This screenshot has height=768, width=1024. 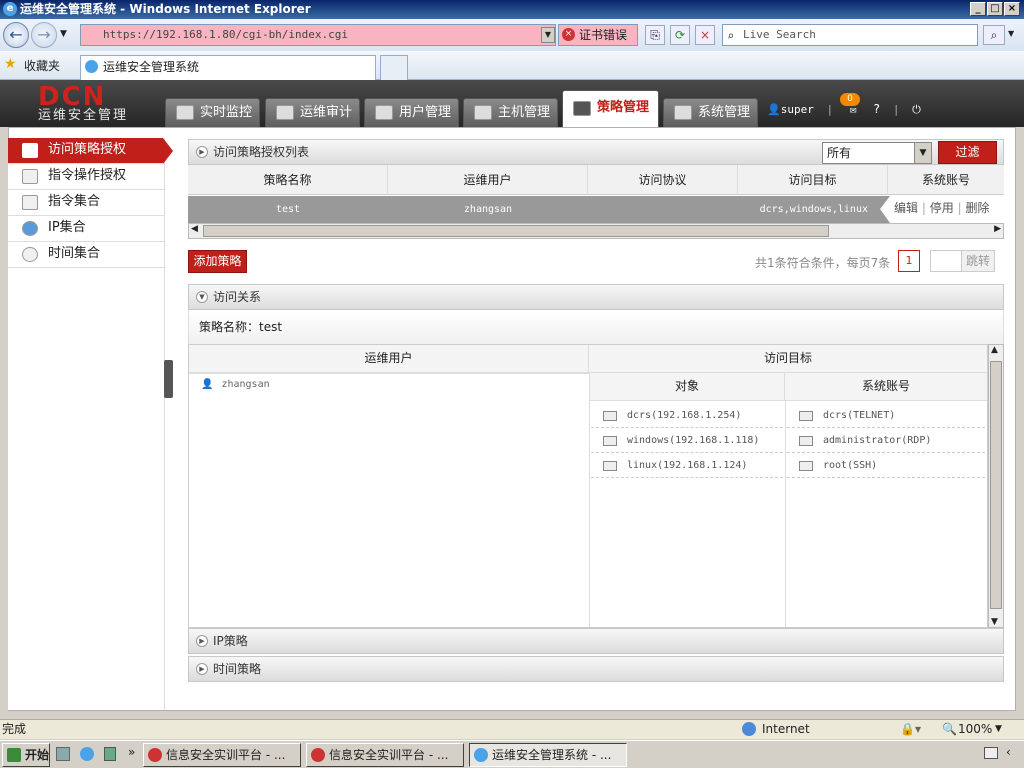 I want to click on scroll-up-icon: ▲, so click(x=994, y=350).